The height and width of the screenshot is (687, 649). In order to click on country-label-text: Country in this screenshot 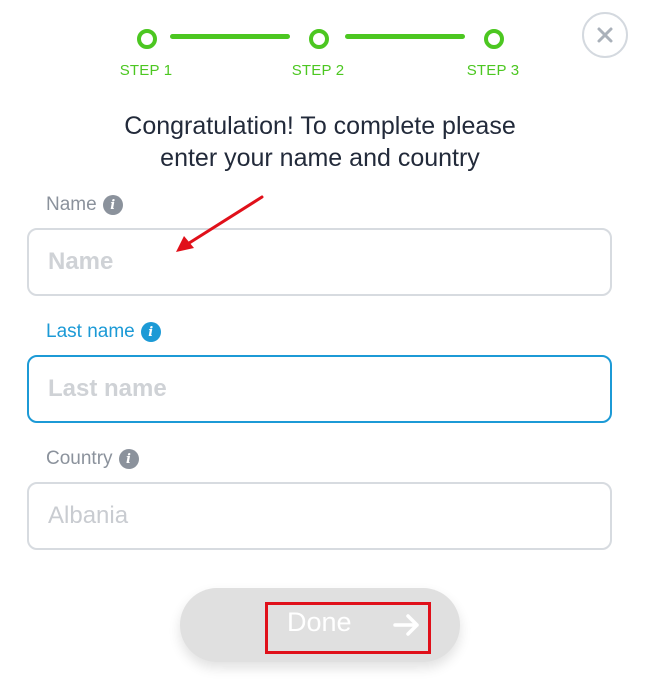, I will do `click(79, 458)`.